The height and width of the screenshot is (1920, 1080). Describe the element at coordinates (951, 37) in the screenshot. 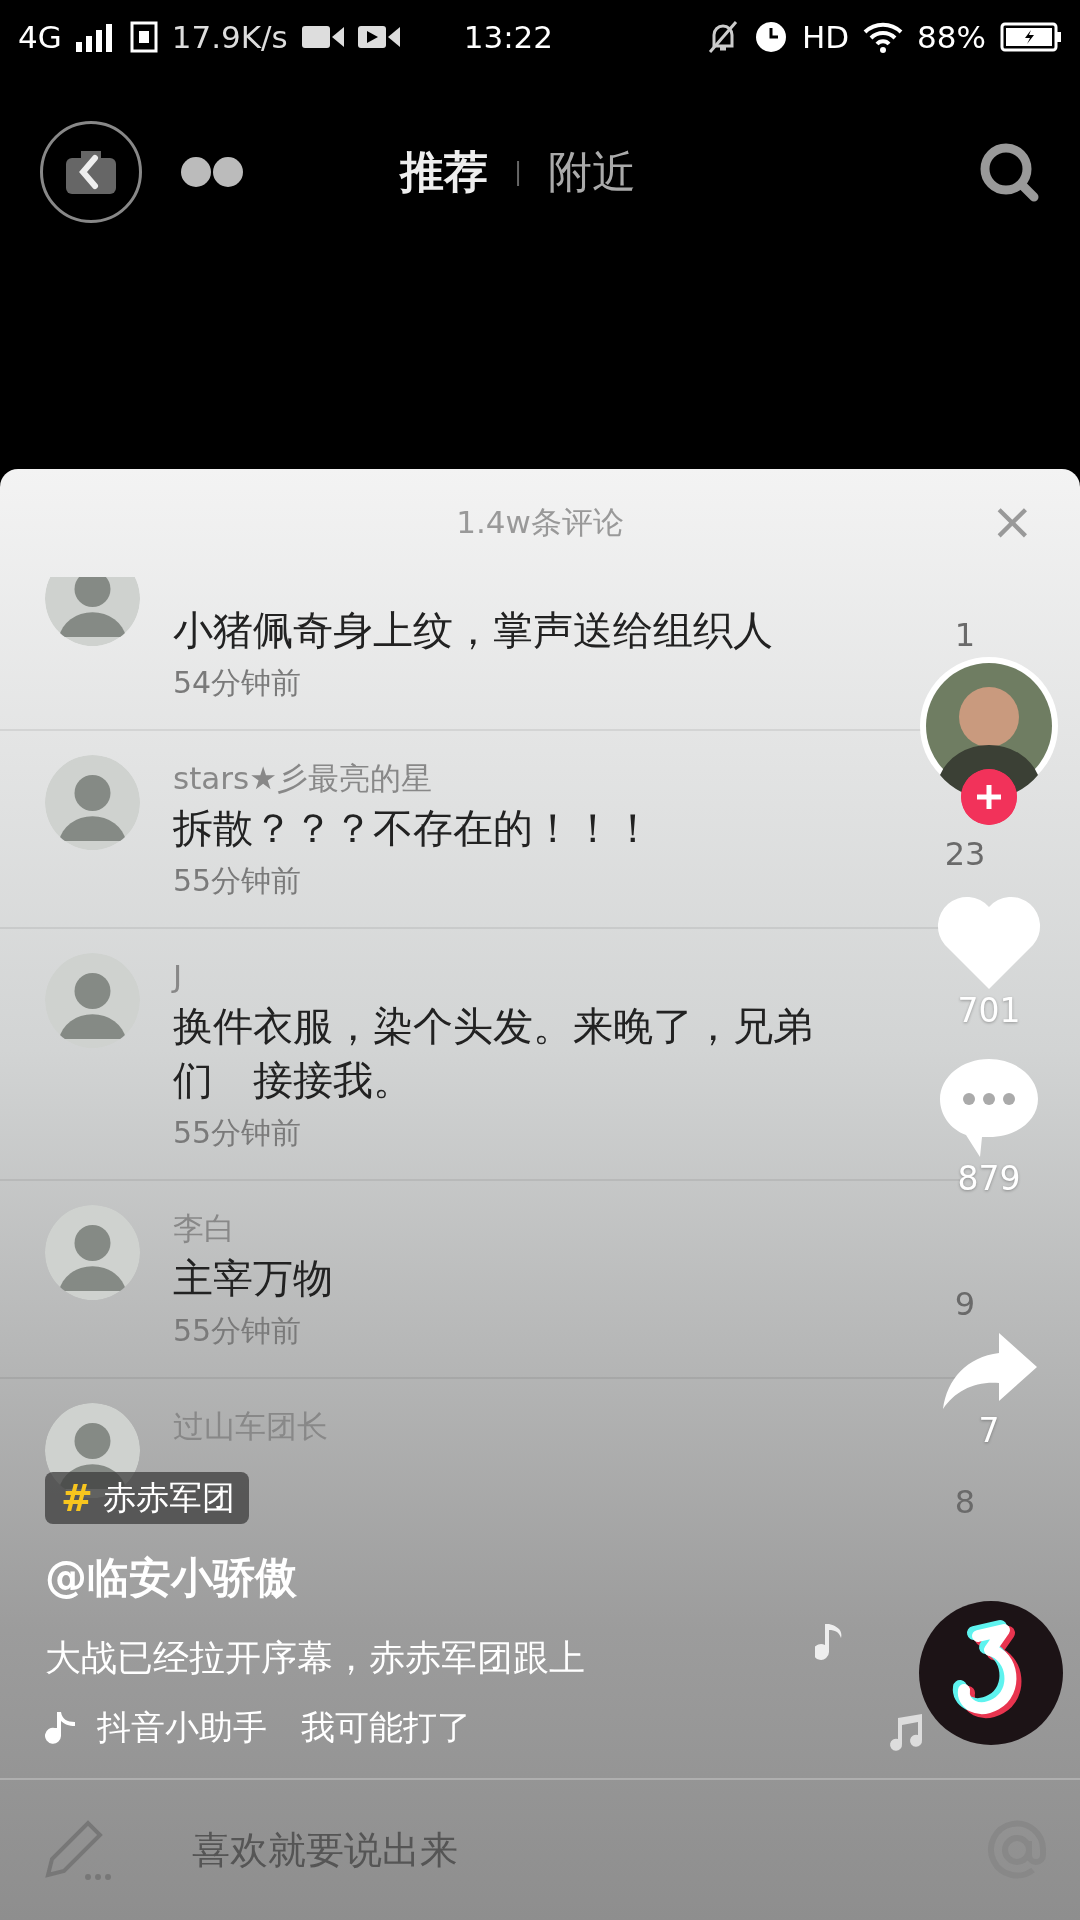

I see `battery-percent: 88%` at that location.